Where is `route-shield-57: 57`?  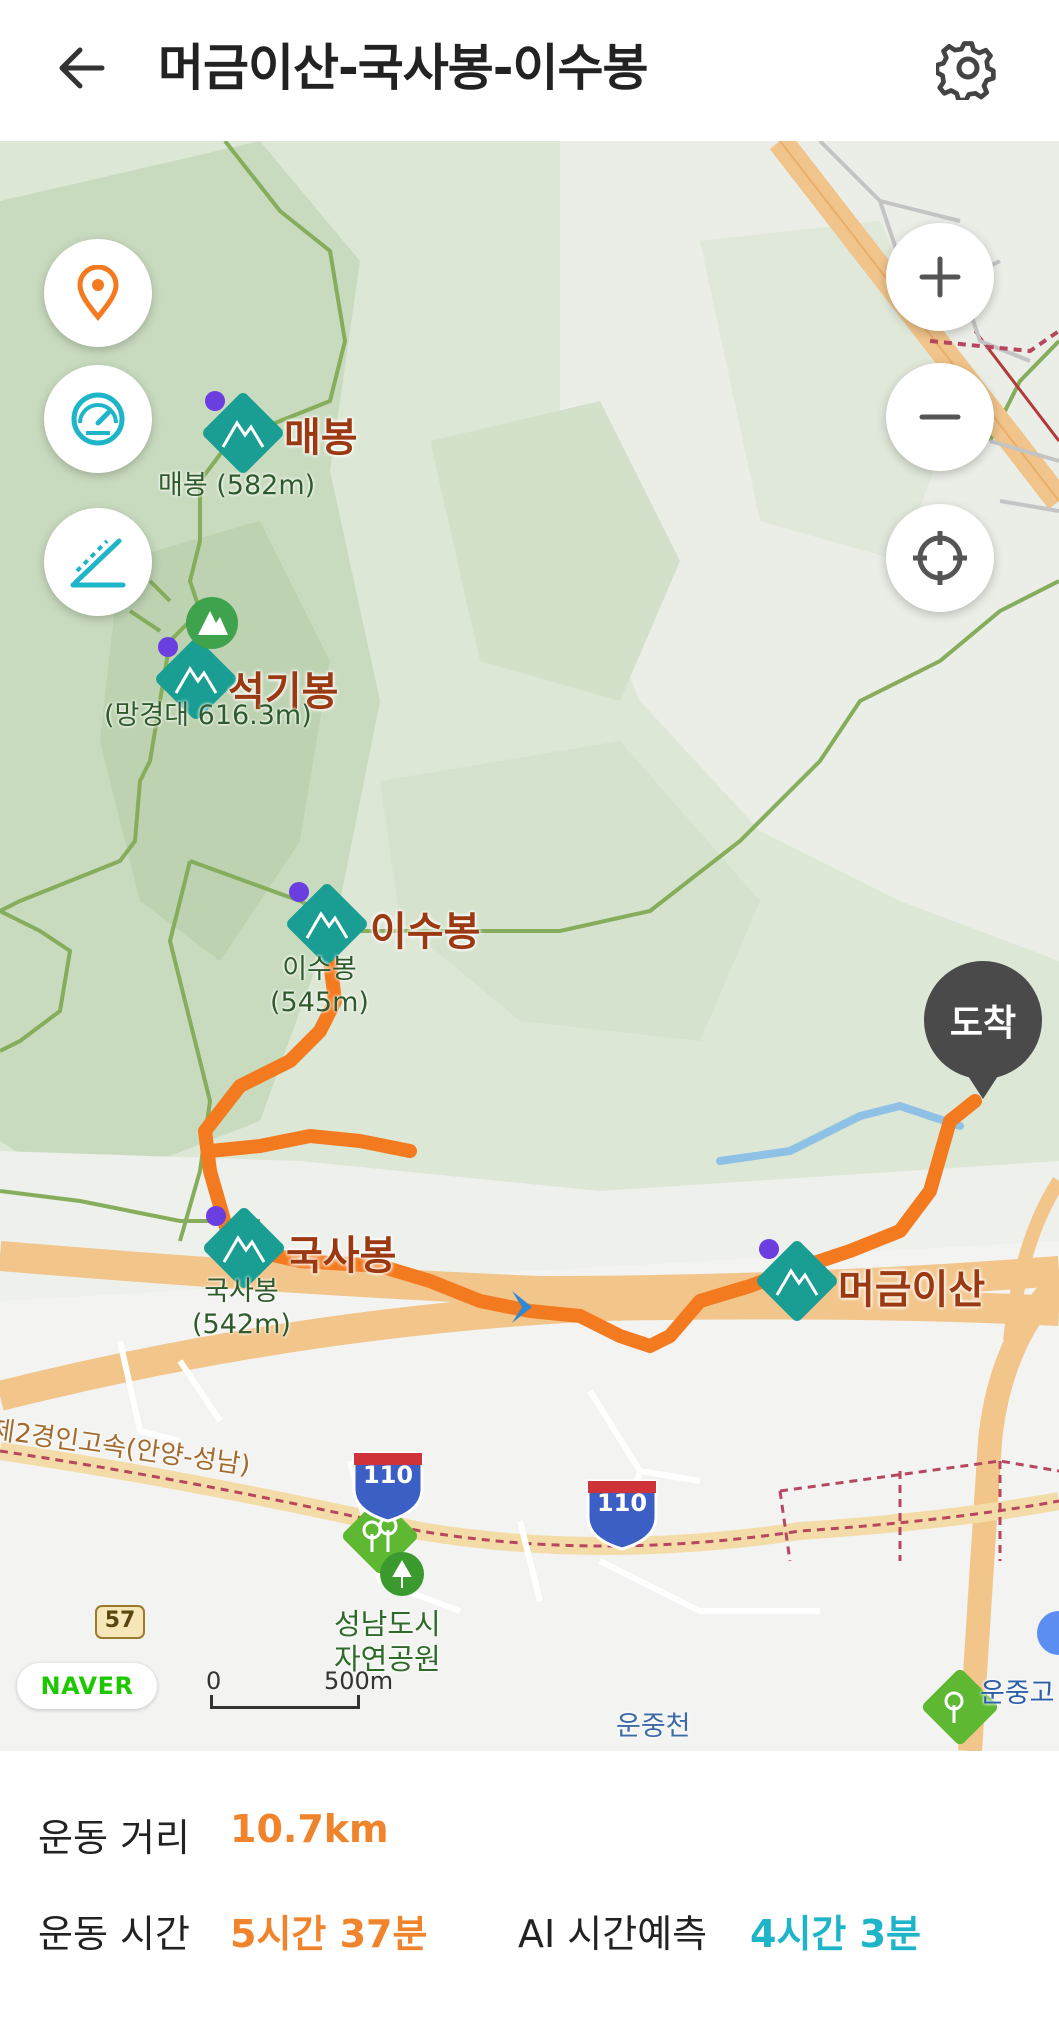 route-shield-57: 57 is located at coordinates (120, 1620).